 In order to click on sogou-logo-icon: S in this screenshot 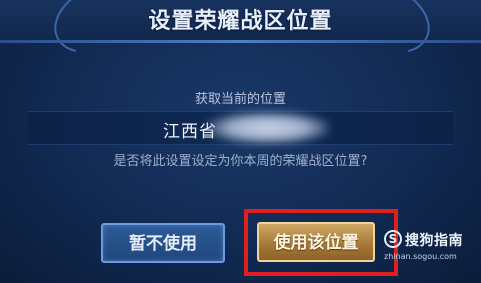, I will do `click(393, 239)`.